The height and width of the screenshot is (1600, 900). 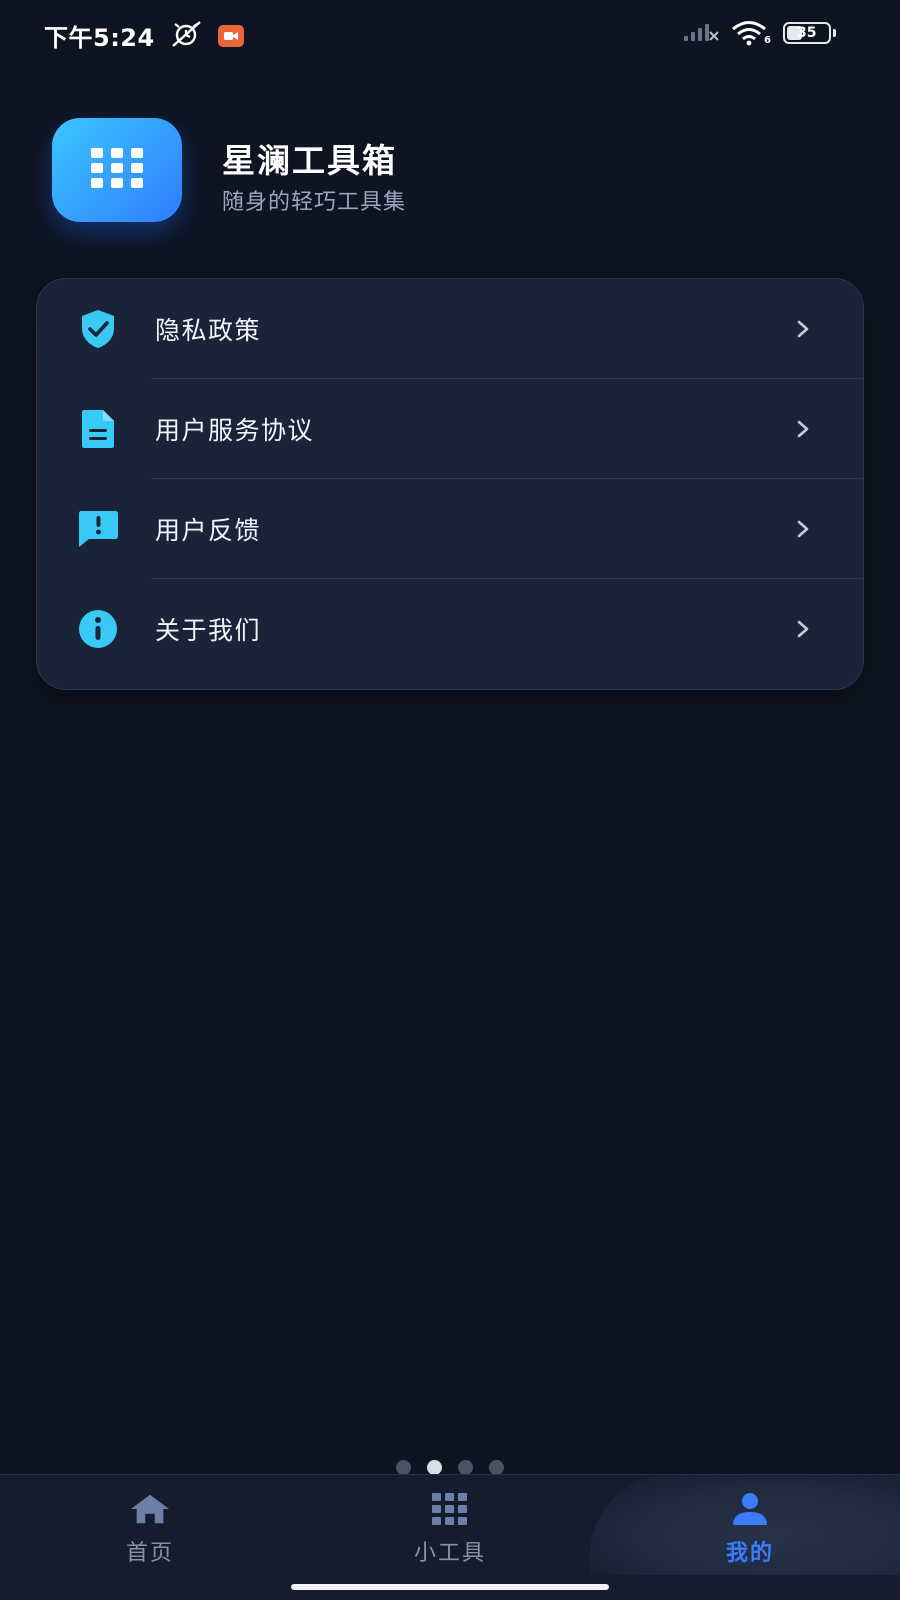 I want to click on tab-mine: 我的, so click(x=750, y=1525).